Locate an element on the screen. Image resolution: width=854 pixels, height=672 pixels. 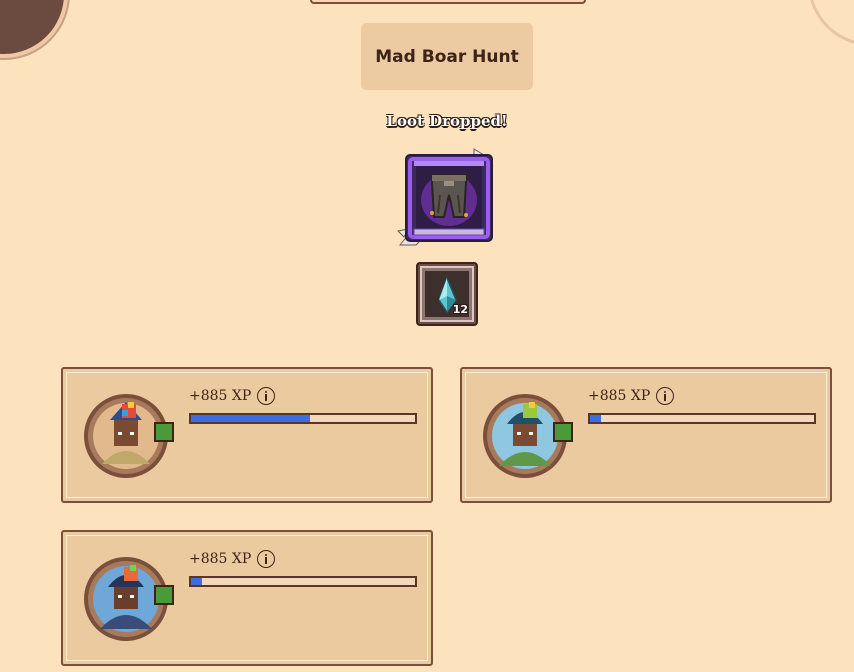
crystal-shard-icon is located at coordinates (447, 294).